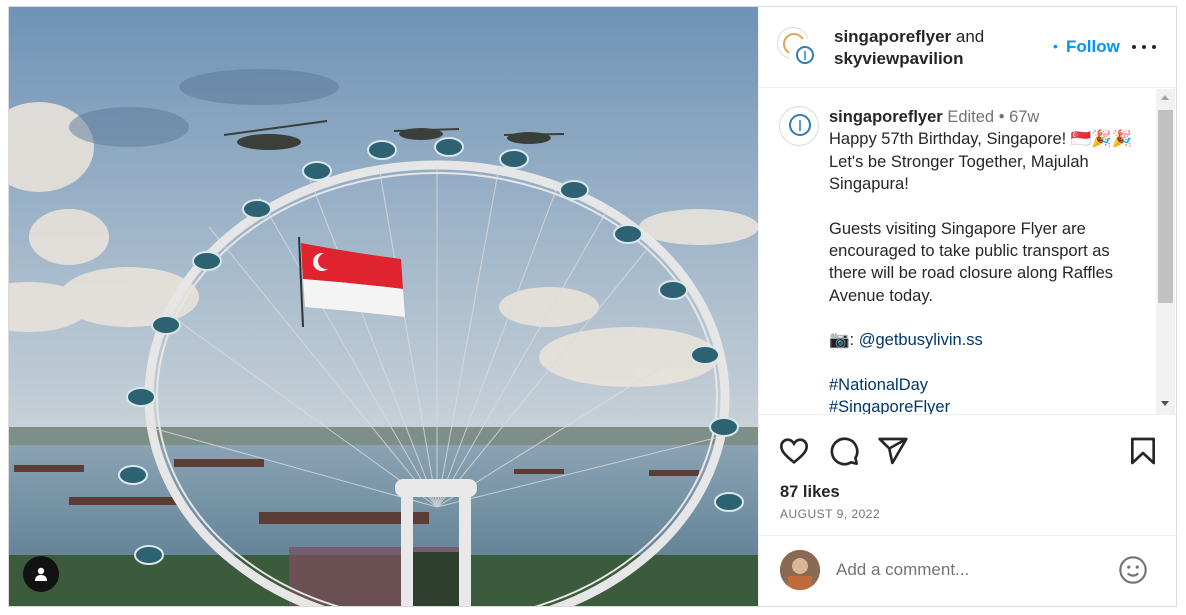 The image size is (1186, 615). Describe the element at coordinates (844, 451) in the screenshot. I see `comment-icon` at that location.